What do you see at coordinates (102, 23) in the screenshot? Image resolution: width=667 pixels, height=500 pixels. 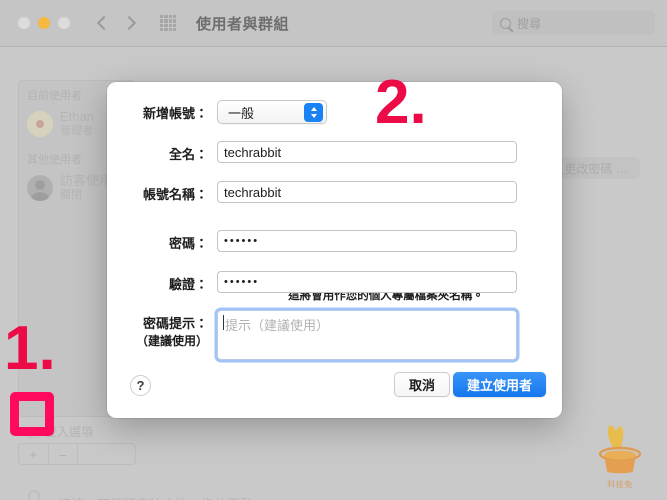 I see `back-icon` at bounding box center [102, 23].